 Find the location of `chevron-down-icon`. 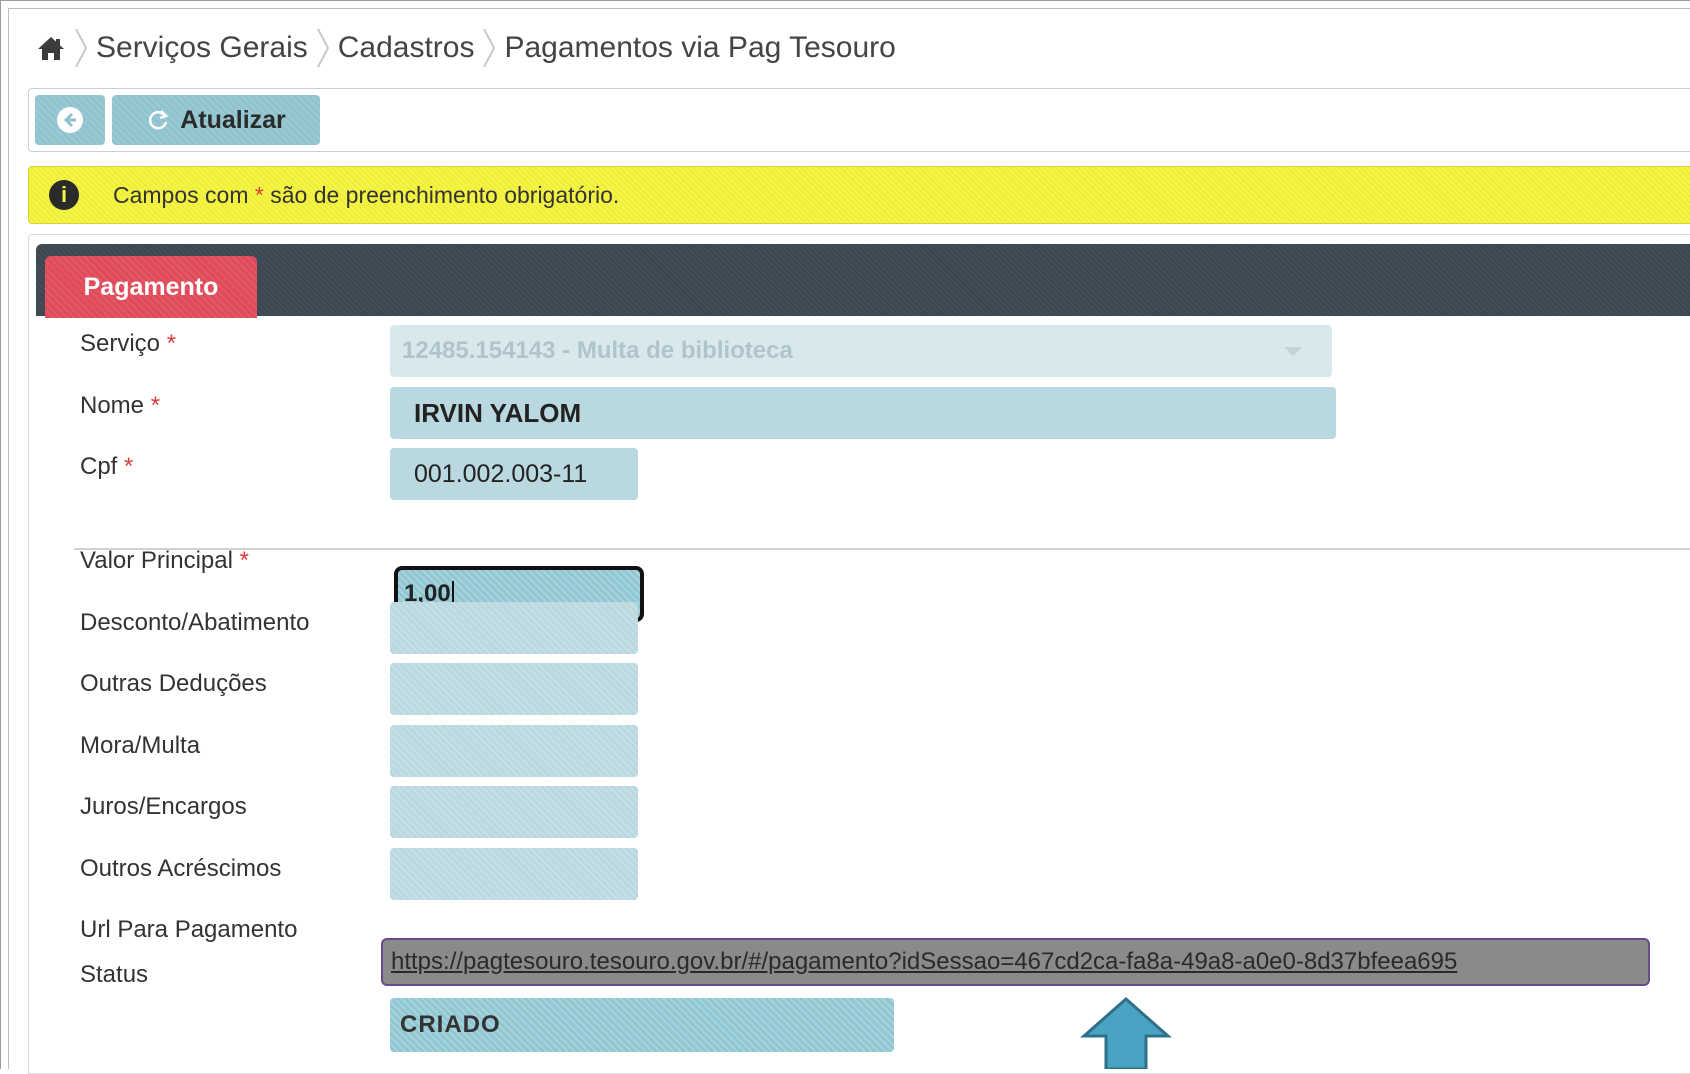

chevron-down-icon is located at coordinates (1293, 351).